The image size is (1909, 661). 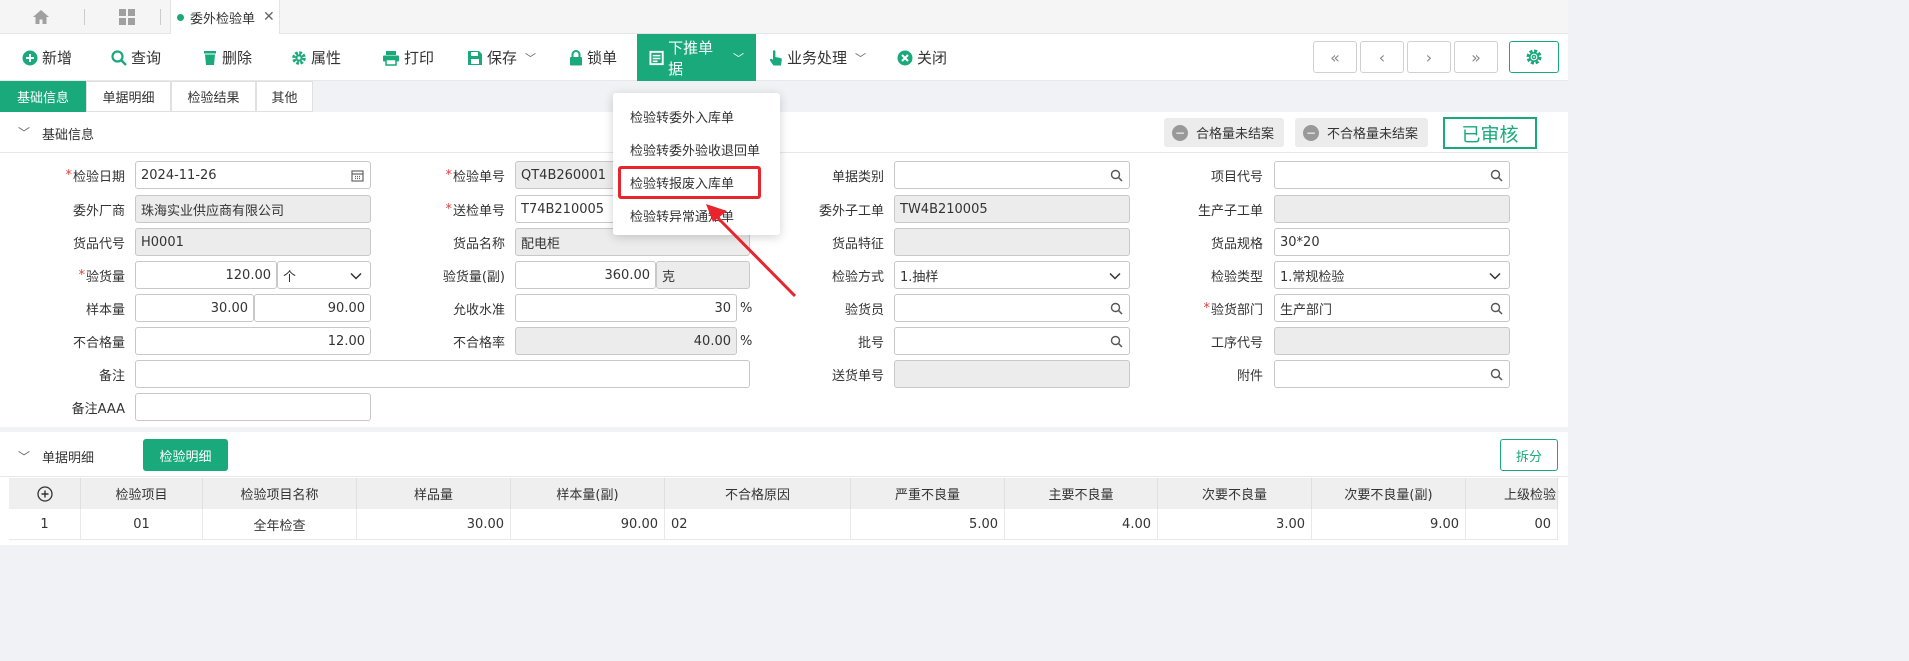 I want to click on process-code-field, so click(x=1392, y=341).